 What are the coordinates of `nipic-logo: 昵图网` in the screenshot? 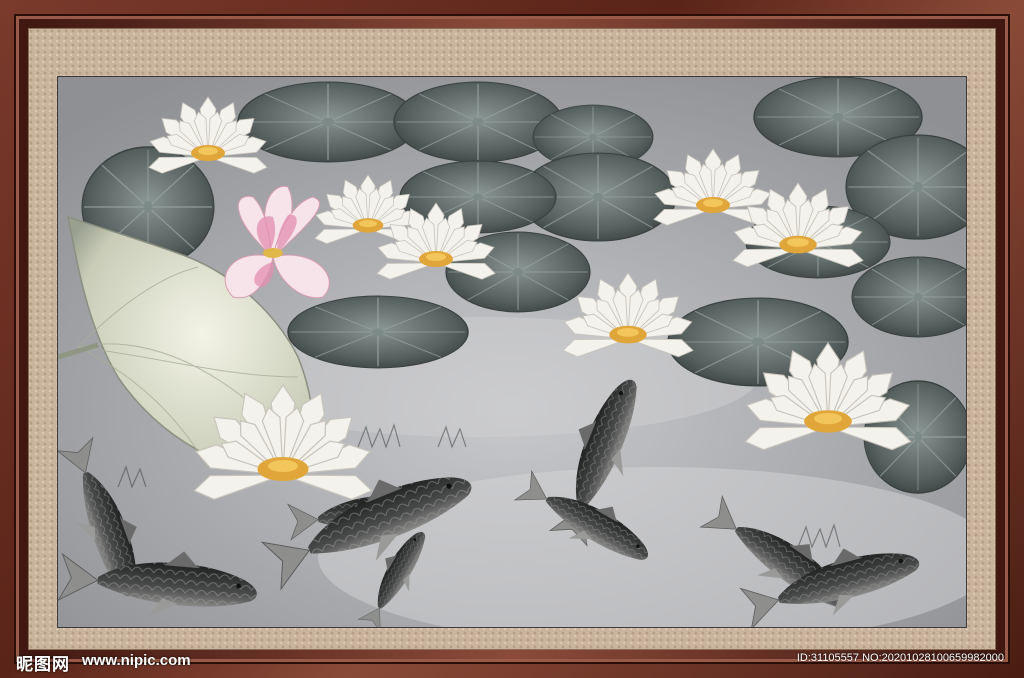 It's located at (43, 665).